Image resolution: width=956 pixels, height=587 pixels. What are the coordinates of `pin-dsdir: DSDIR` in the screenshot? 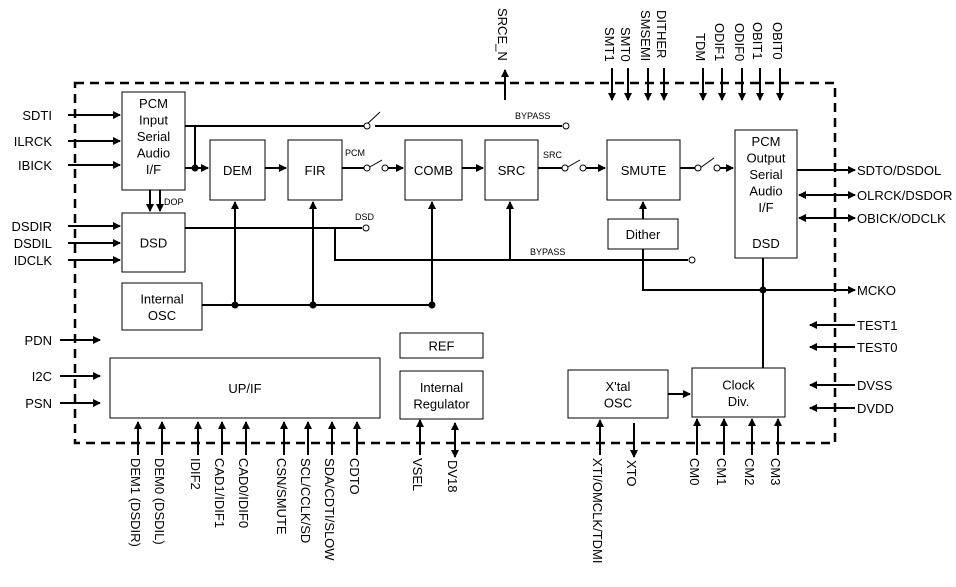 It's located at (66, 226).